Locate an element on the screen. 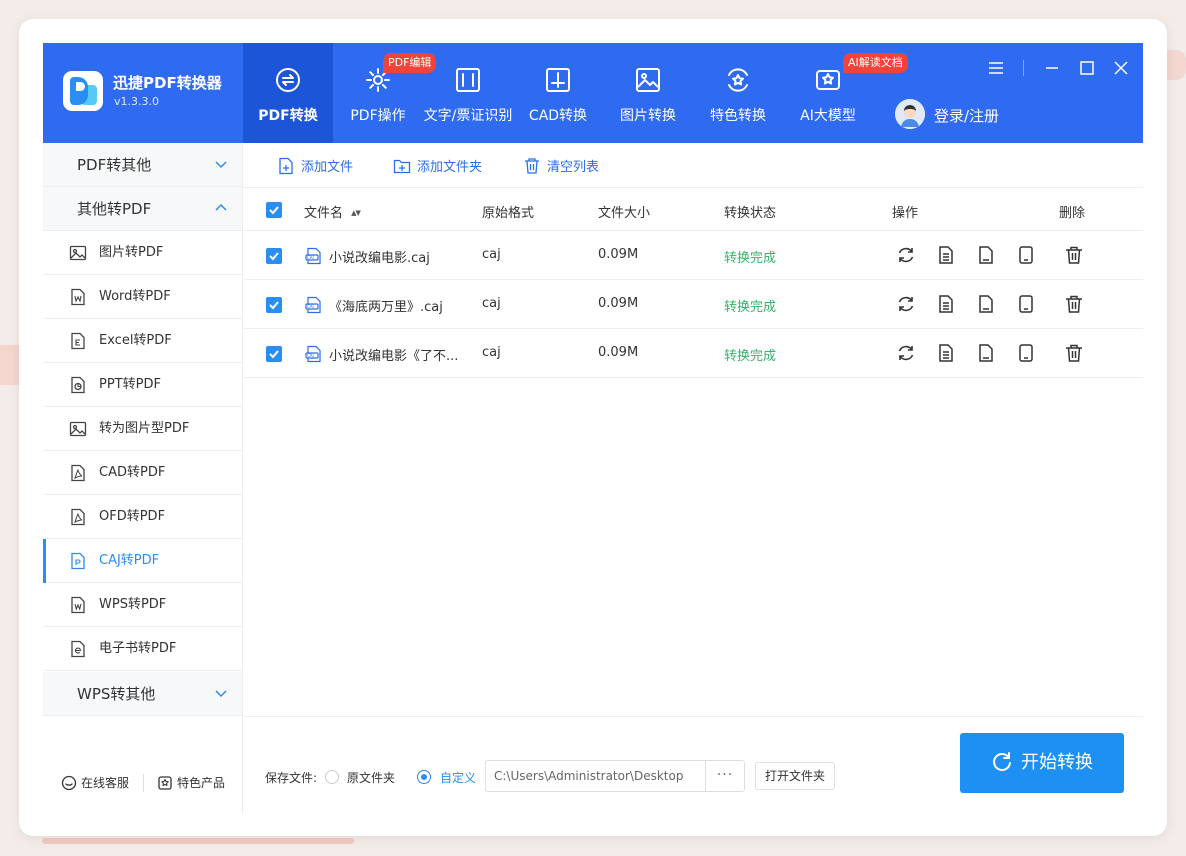 This screenshot has width=1186, height=856. column-format: 原始格式 is located at coordinates (508, 213).